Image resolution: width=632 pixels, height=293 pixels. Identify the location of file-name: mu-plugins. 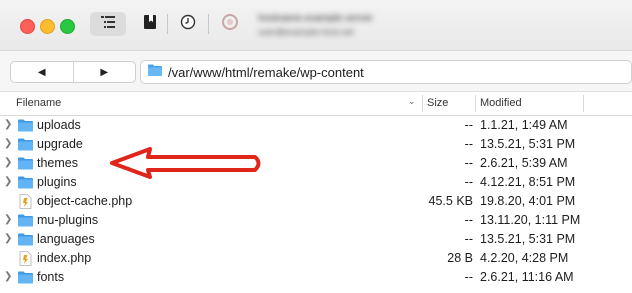
(68, 220).